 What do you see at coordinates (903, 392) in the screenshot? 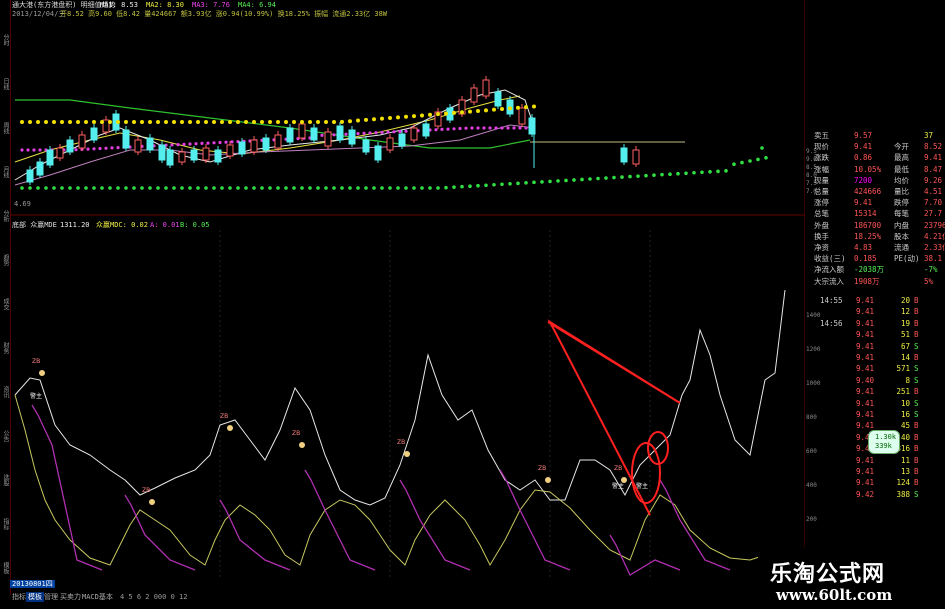
I see `tick-volume: 251` at bounding box center [903, 392].